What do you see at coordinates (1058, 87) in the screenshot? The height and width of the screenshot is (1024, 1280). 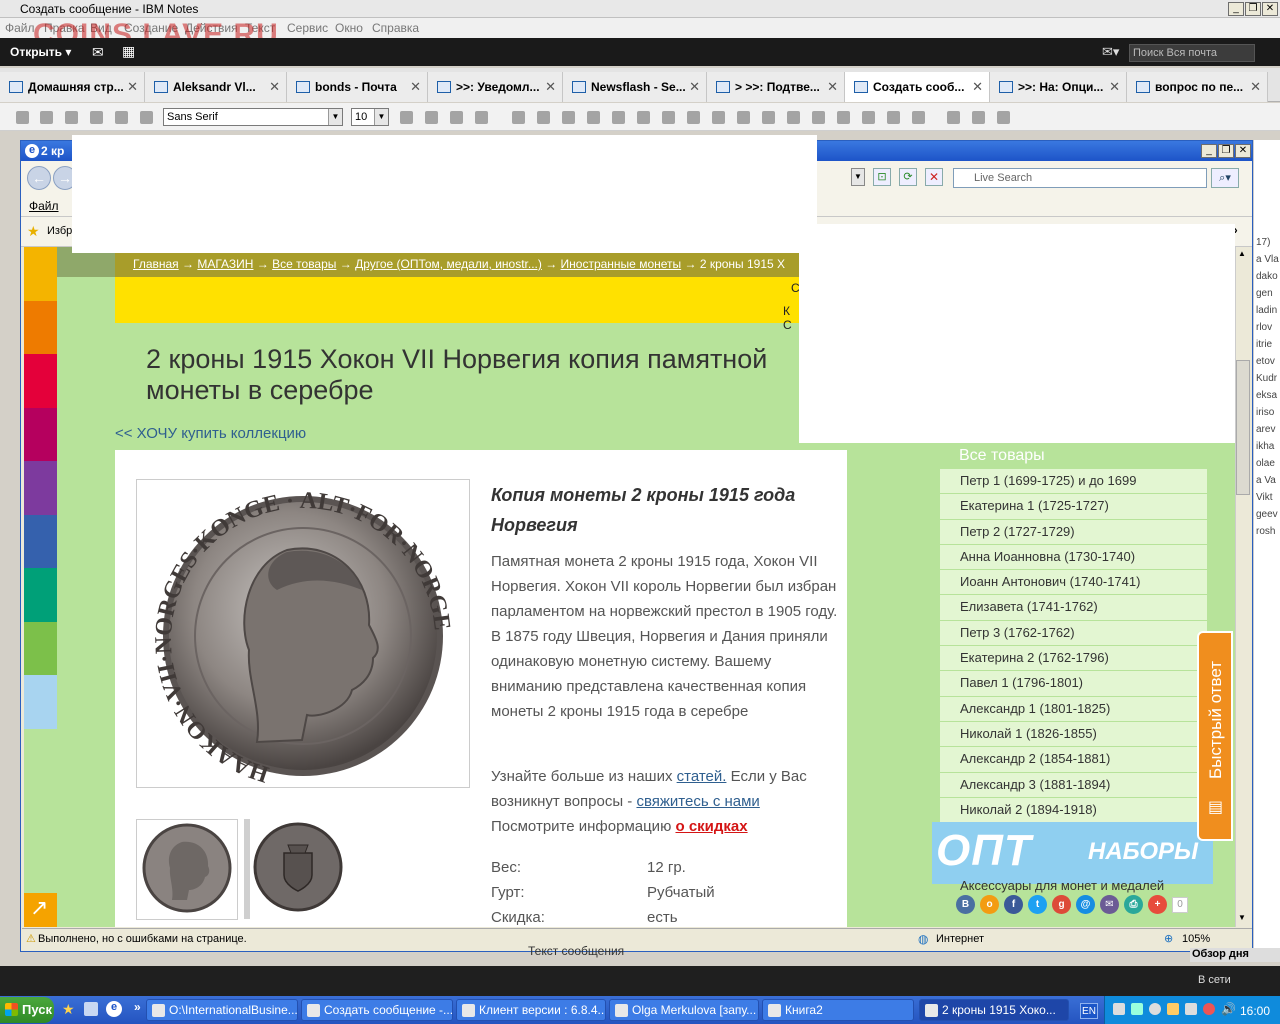 I see `tab-8: >>: На: Опци... ✕` at bounding box center [1058, 87].